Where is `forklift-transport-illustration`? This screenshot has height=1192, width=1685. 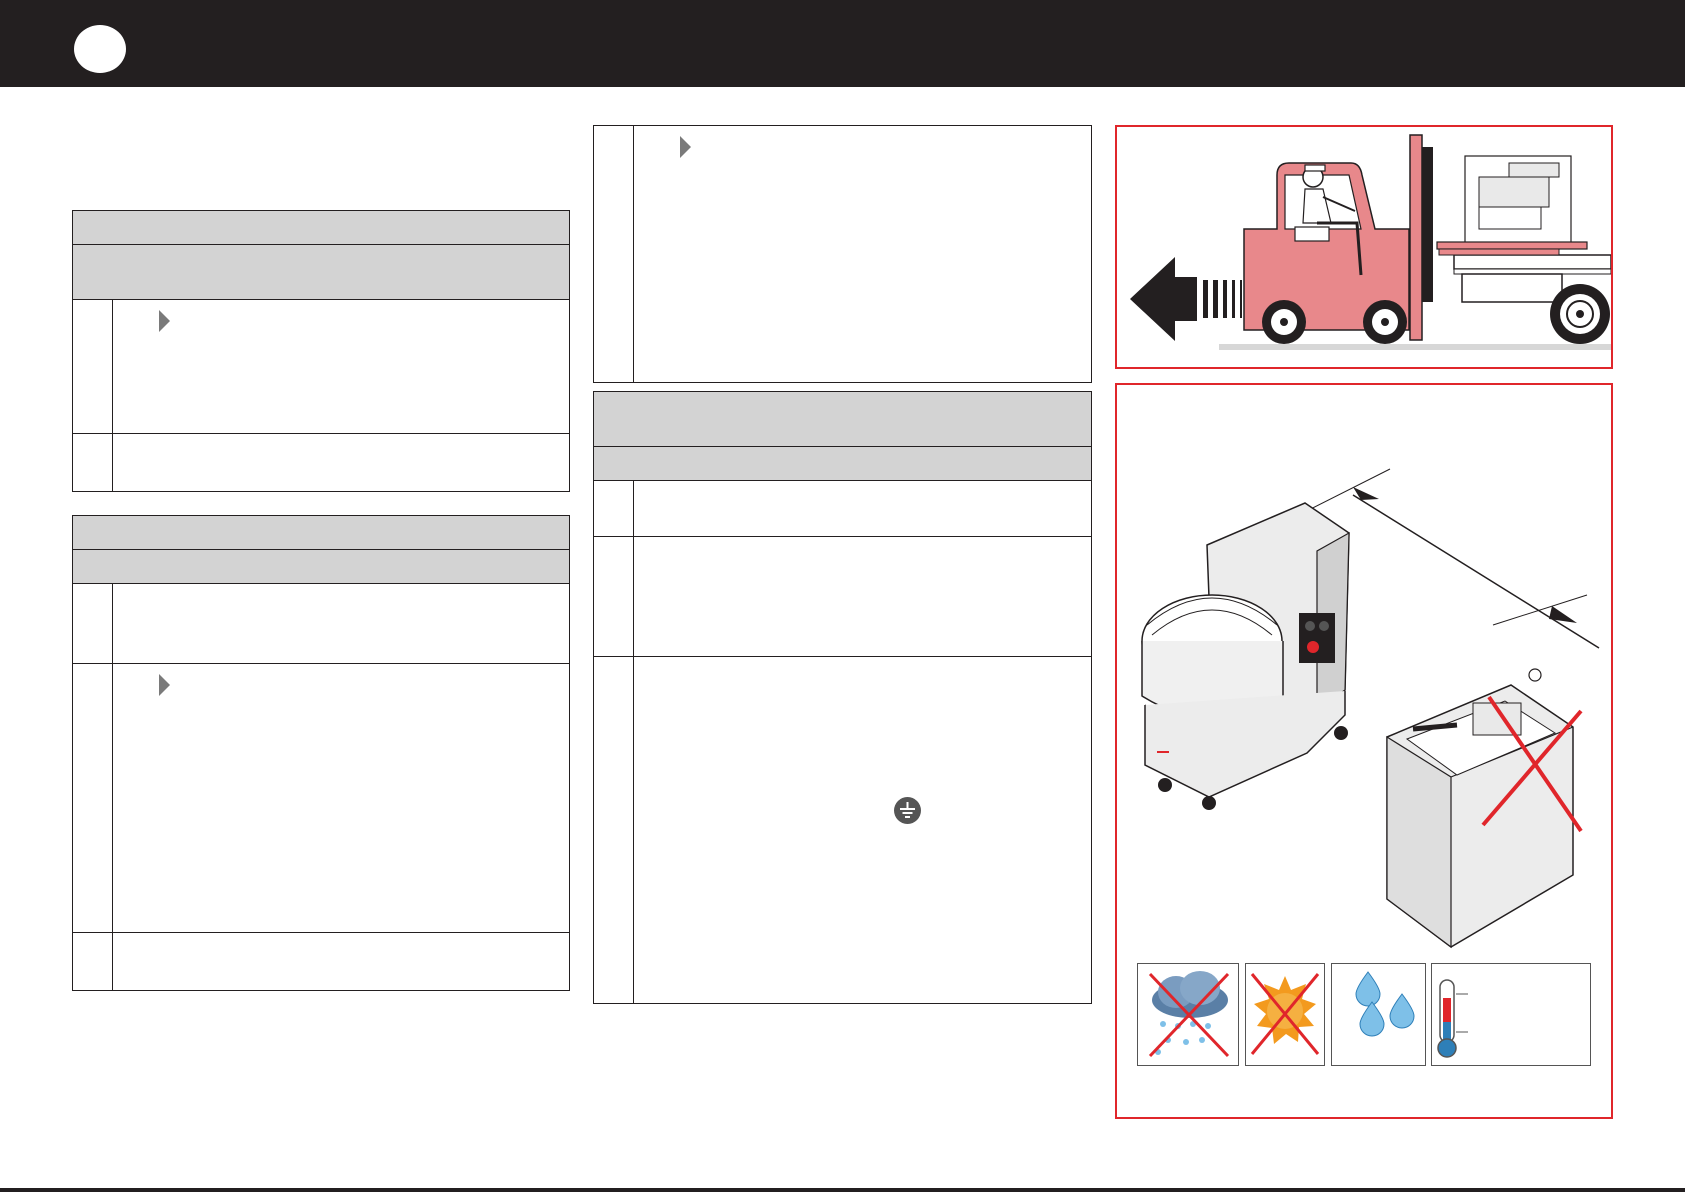
forklift-transport-illustration is located at coordinates (1370, 242).